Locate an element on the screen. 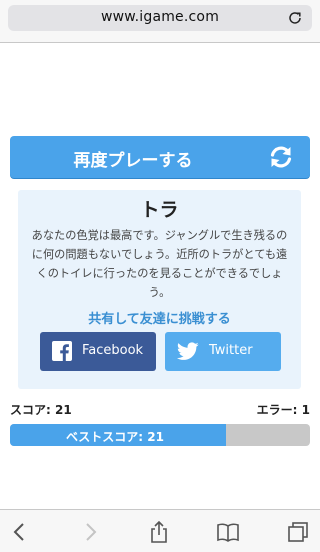  browser-bottom-toolbar is located at coordinates (160, 530).